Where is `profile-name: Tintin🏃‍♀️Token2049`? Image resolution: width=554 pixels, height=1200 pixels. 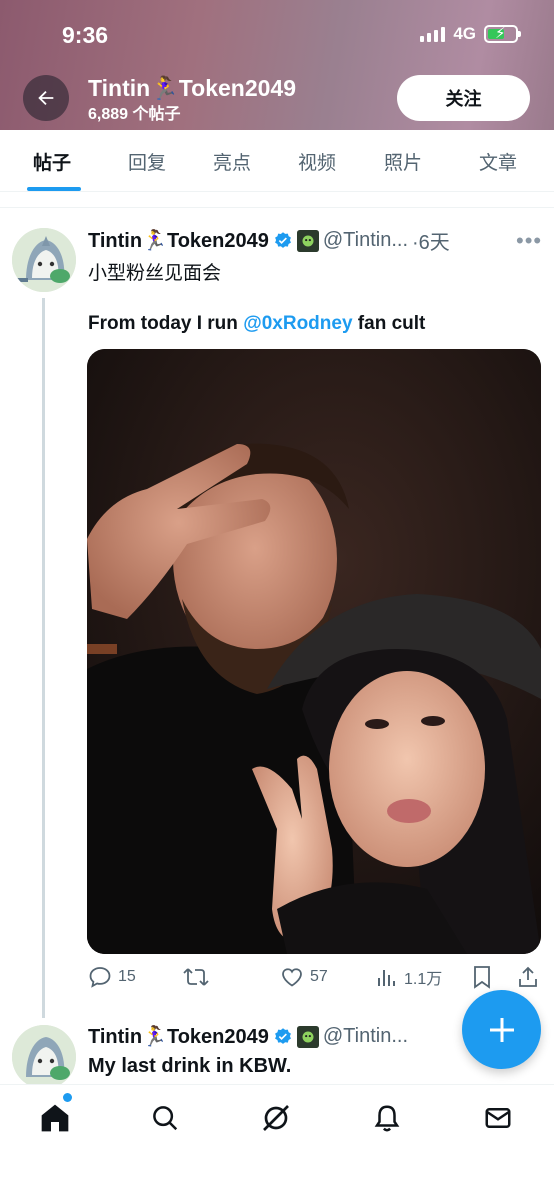
profile-name: Tintin🏃‍♀️Token2049 is located at coordinates (192, 88).